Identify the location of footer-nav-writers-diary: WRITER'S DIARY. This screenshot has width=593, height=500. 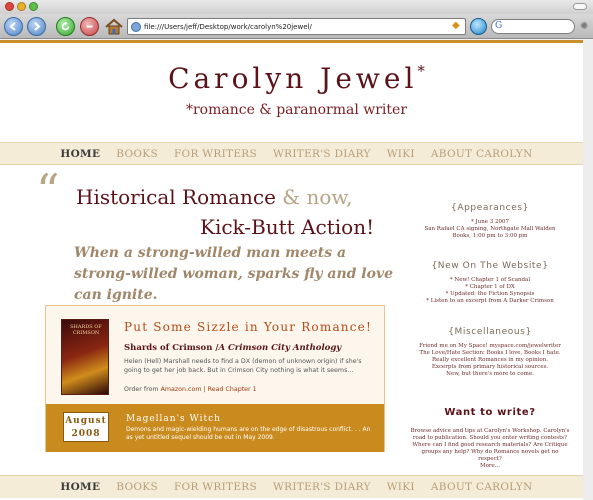
(322, 487).